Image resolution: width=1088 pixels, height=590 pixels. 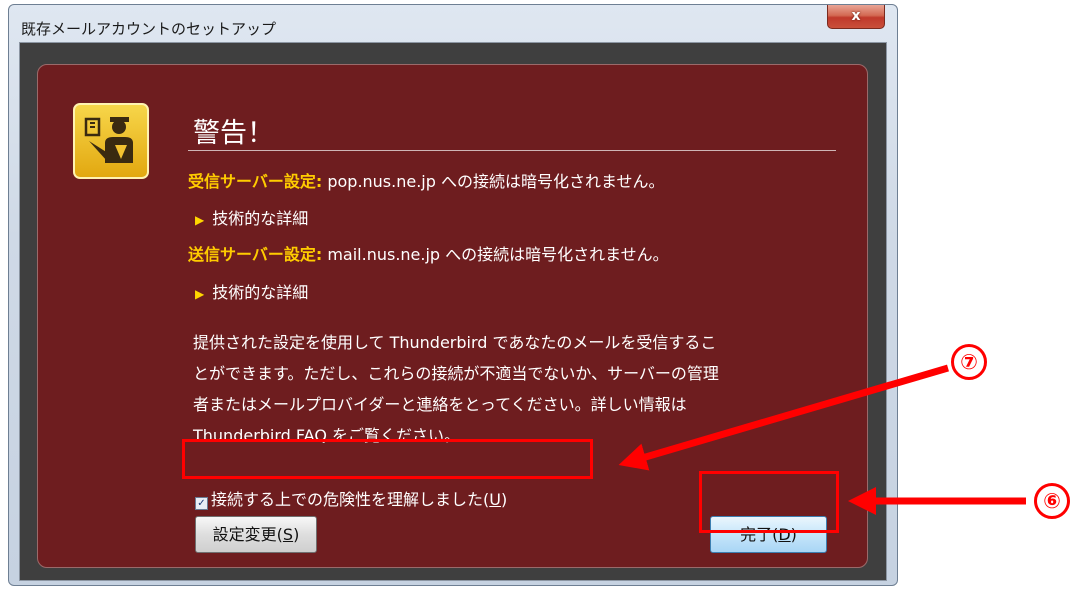 What do you see at coordinates (969, 362) in the screenshot?
I see `annotation-marker-7: ⑦` at bounding box center [969, 362].